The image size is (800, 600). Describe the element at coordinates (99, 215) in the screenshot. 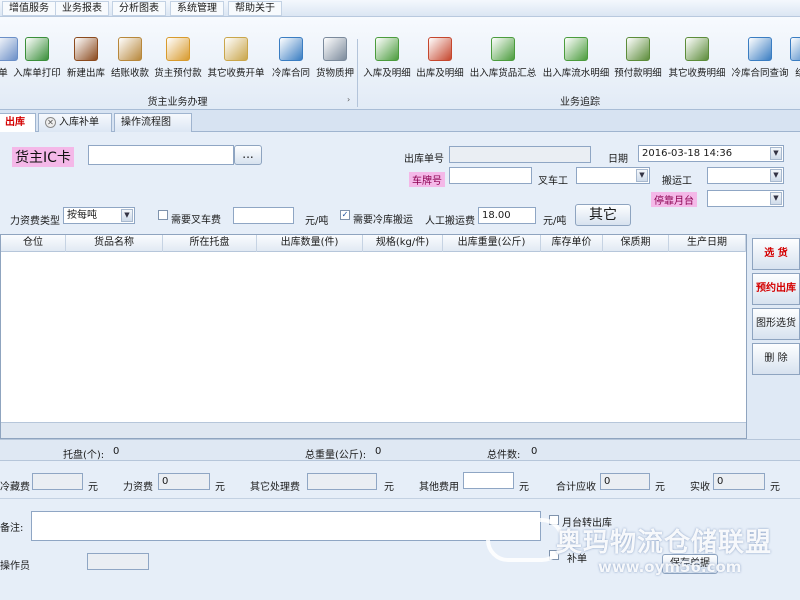

I see `labor-type-select: 按每吨 ▼` at that location.